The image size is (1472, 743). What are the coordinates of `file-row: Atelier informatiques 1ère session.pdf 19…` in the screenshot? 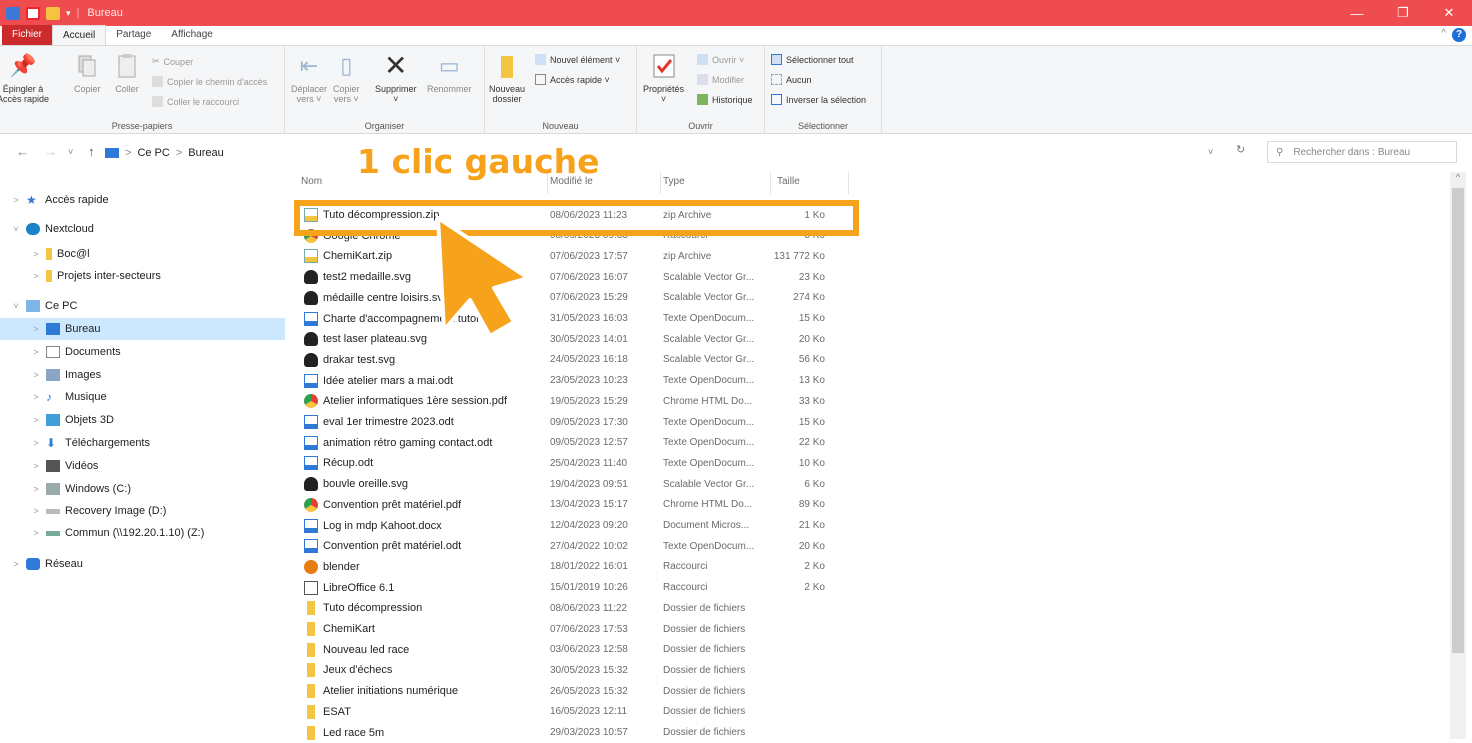 It's located at (571, 401).